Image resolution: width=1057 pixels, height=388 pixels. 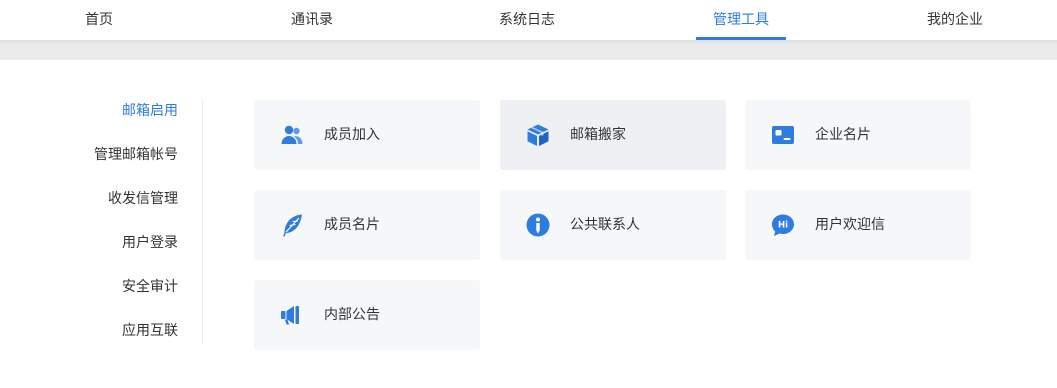 I want to click on business-card-icon, so click(x=783, y=135).